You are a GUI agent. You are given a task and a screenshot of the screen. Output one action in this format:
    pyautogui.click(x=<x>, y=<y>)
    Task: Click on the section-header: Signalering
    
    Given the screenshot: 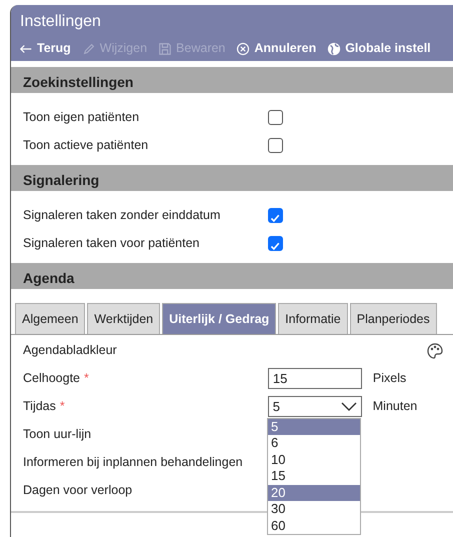 What is the action you would take?
    pyautogui.click(x=232, y=178)
    